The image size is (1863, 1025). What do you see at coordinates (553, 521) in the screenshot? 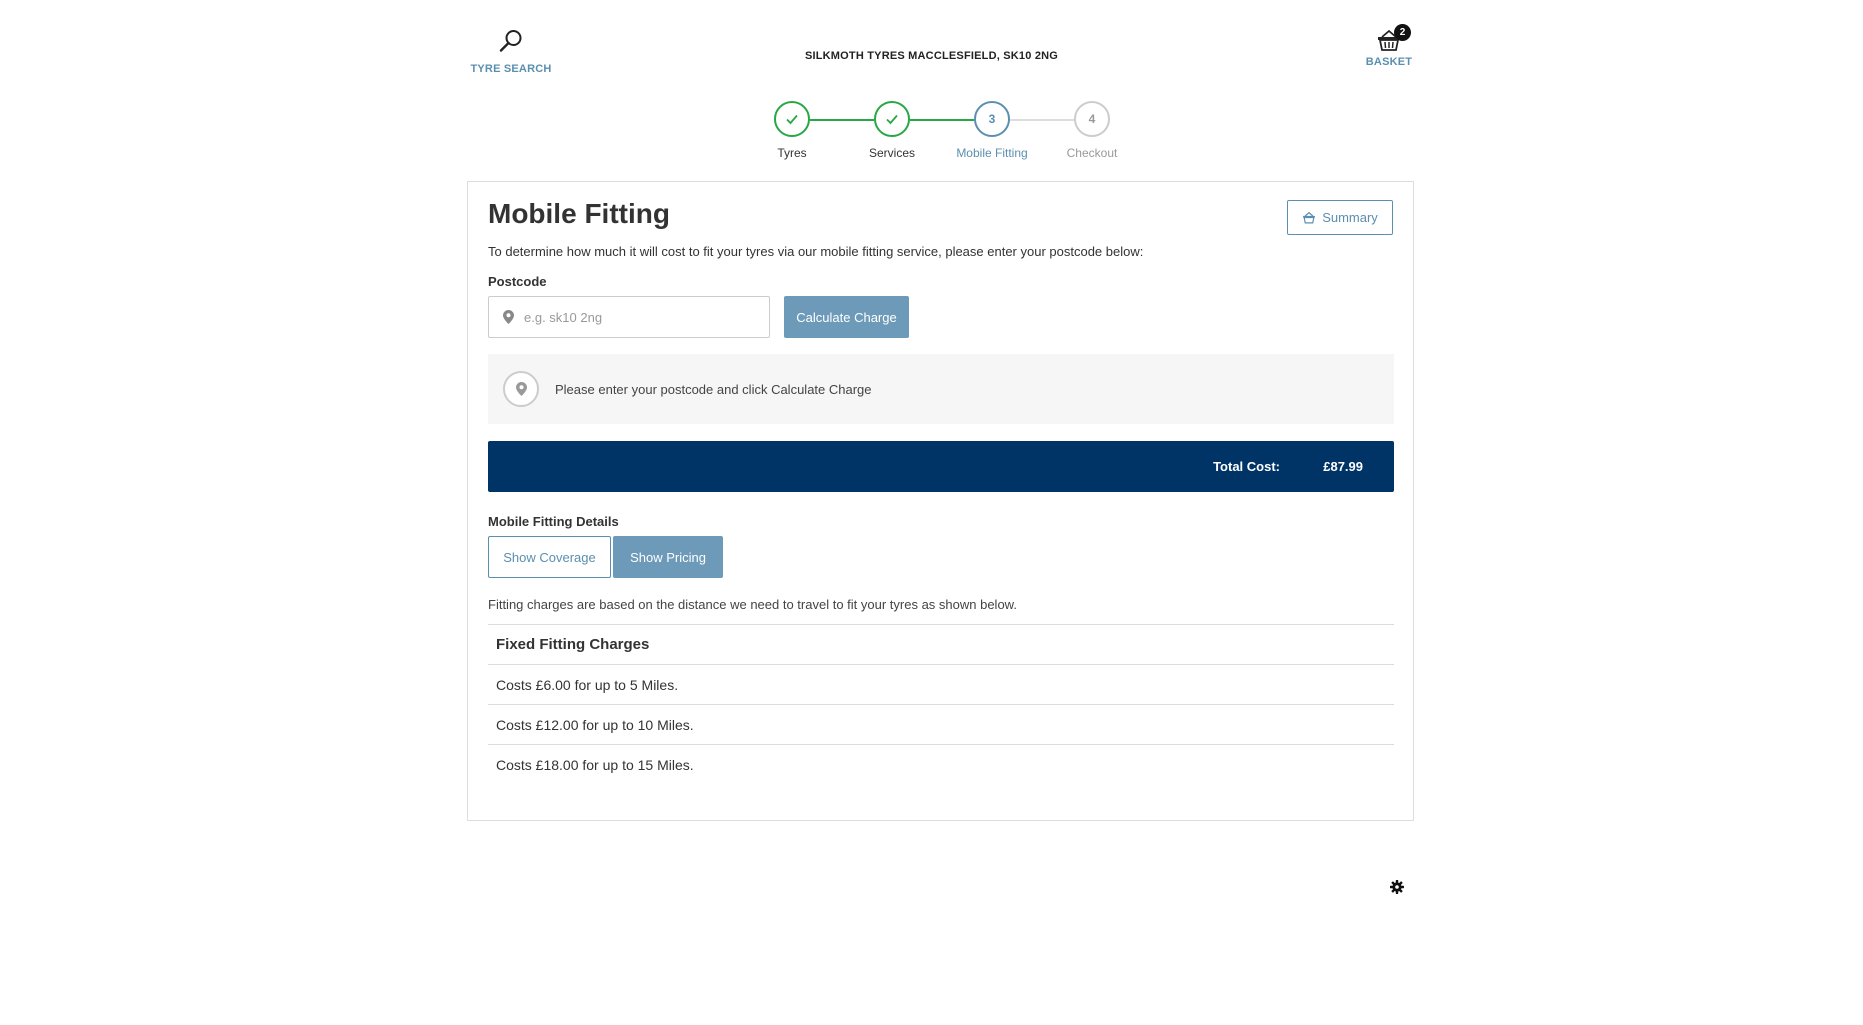
I see `mobile-fitting-details-label: Mobile Fitting Details` at bounding box center [553, 521].